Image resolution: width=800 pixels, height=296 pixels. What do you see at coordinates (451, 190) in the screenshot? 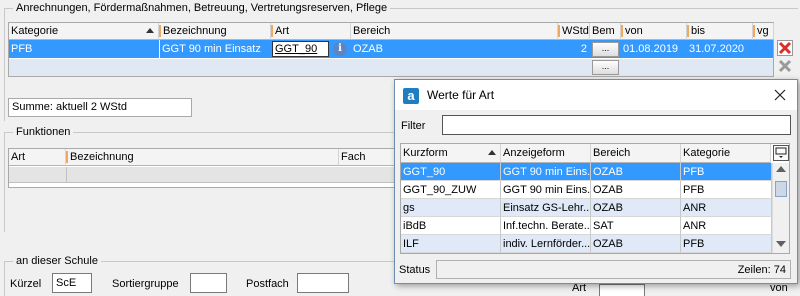
I see `cell-kurzform: GGT_90_ZUW` at bounding box center [451, 190].